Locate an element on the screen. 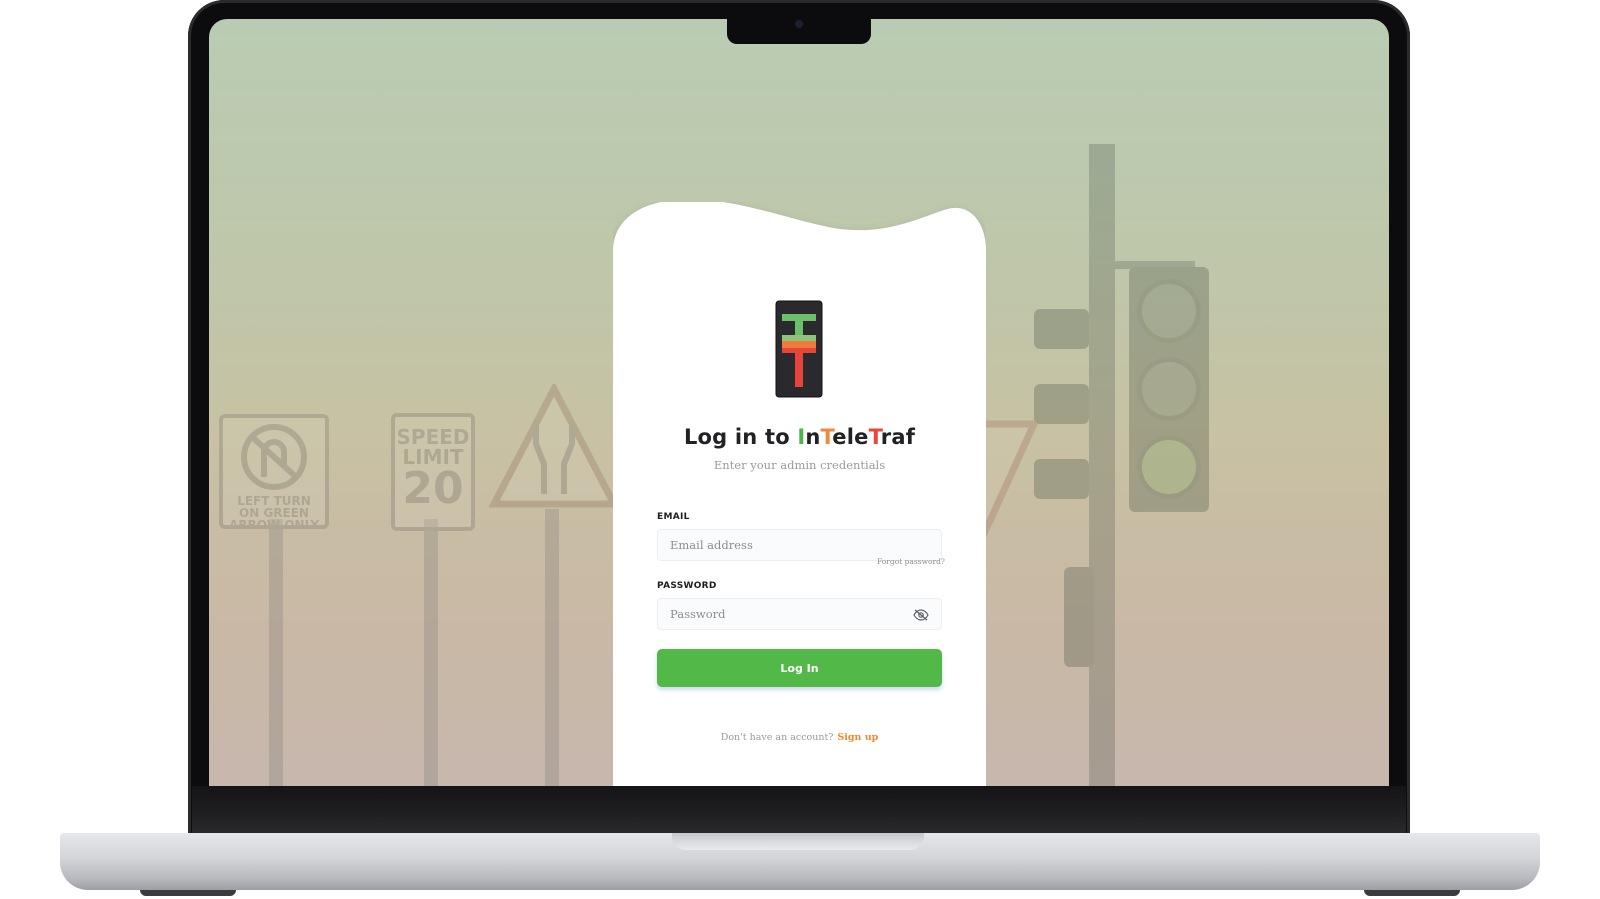 The height and width of the screenshot is (899, 1600). title-prefix: Log in to is located at coordinates (740, 437).